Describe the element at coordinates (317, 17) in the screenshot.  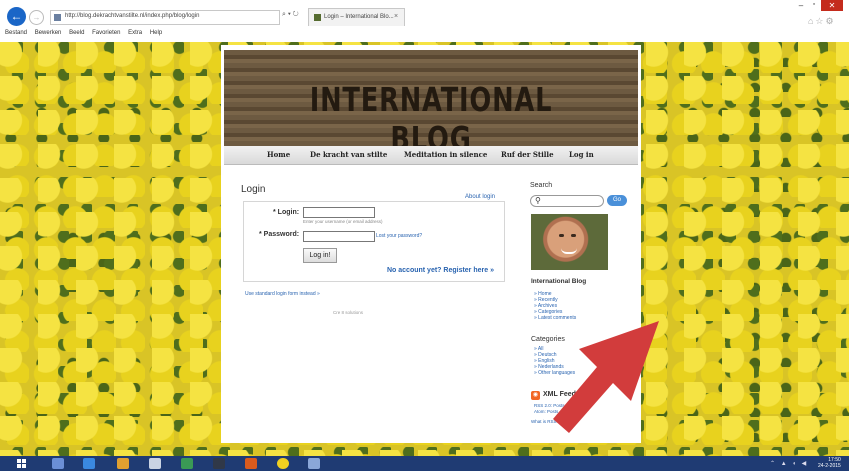
I see `tab-favicon-icon` at that location.